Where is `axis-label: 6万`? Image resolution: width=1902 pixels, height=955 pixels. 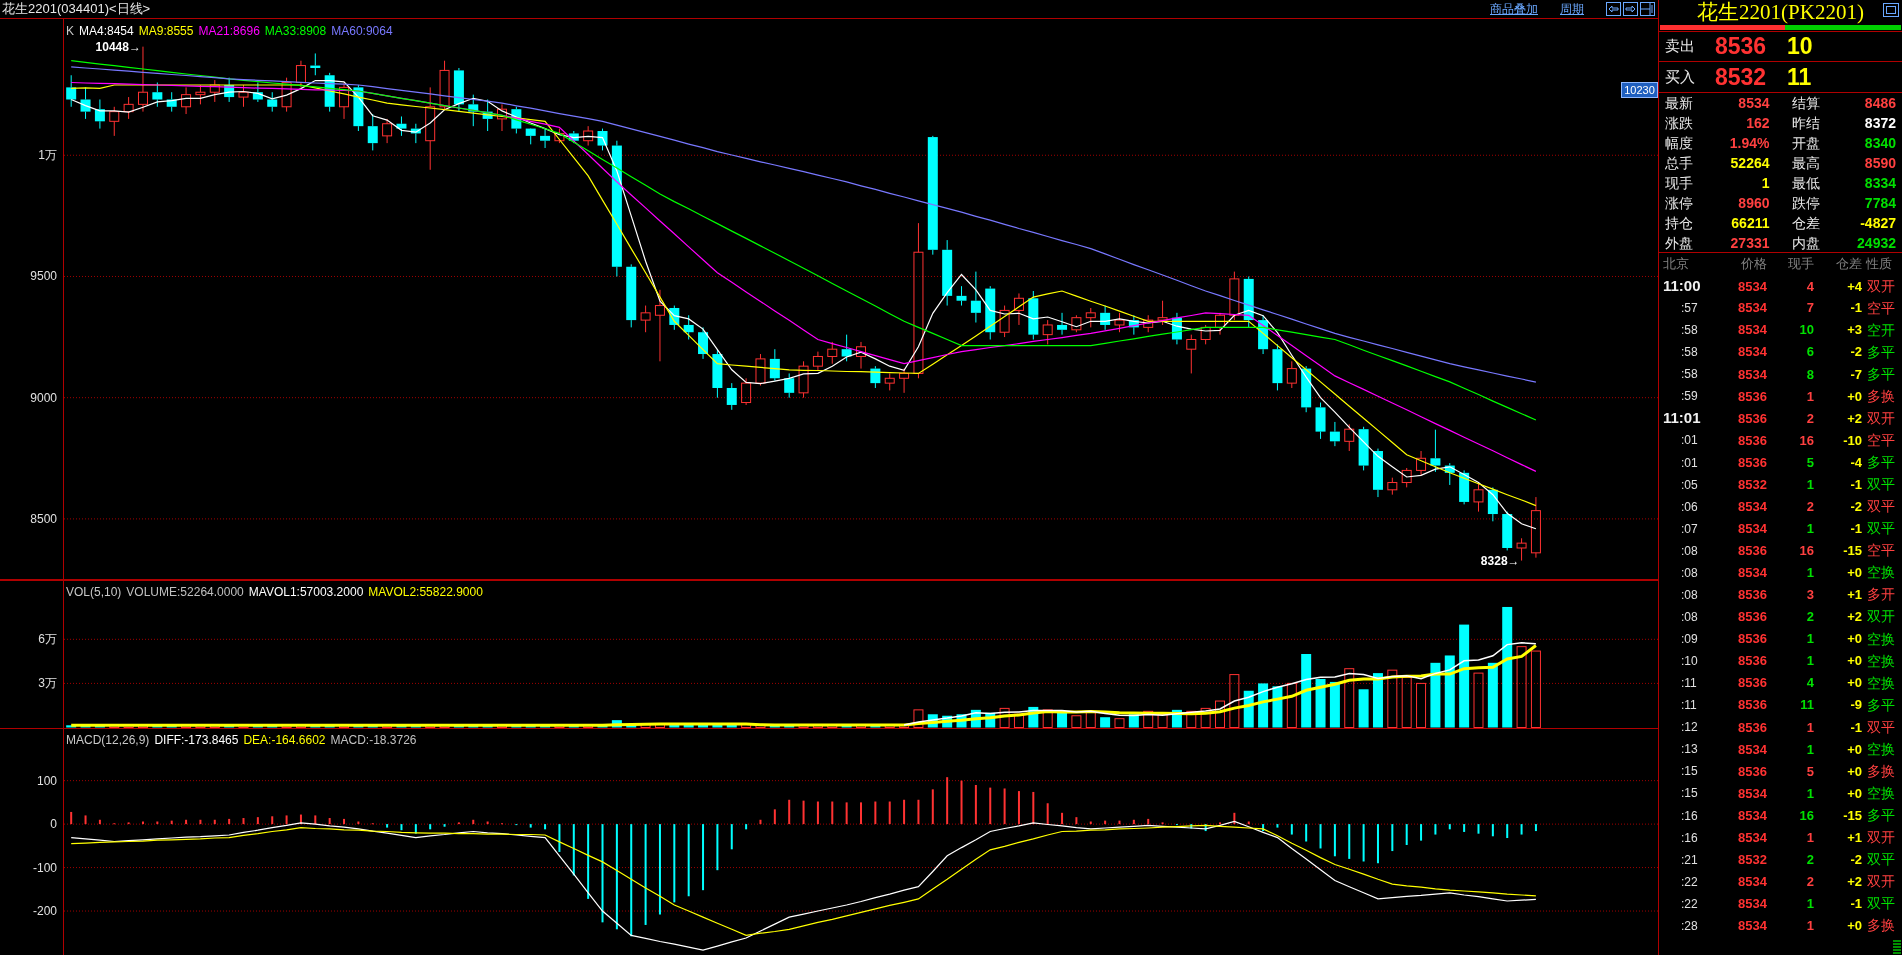
axis-label: 6万 is located at coordinates (47, 639).